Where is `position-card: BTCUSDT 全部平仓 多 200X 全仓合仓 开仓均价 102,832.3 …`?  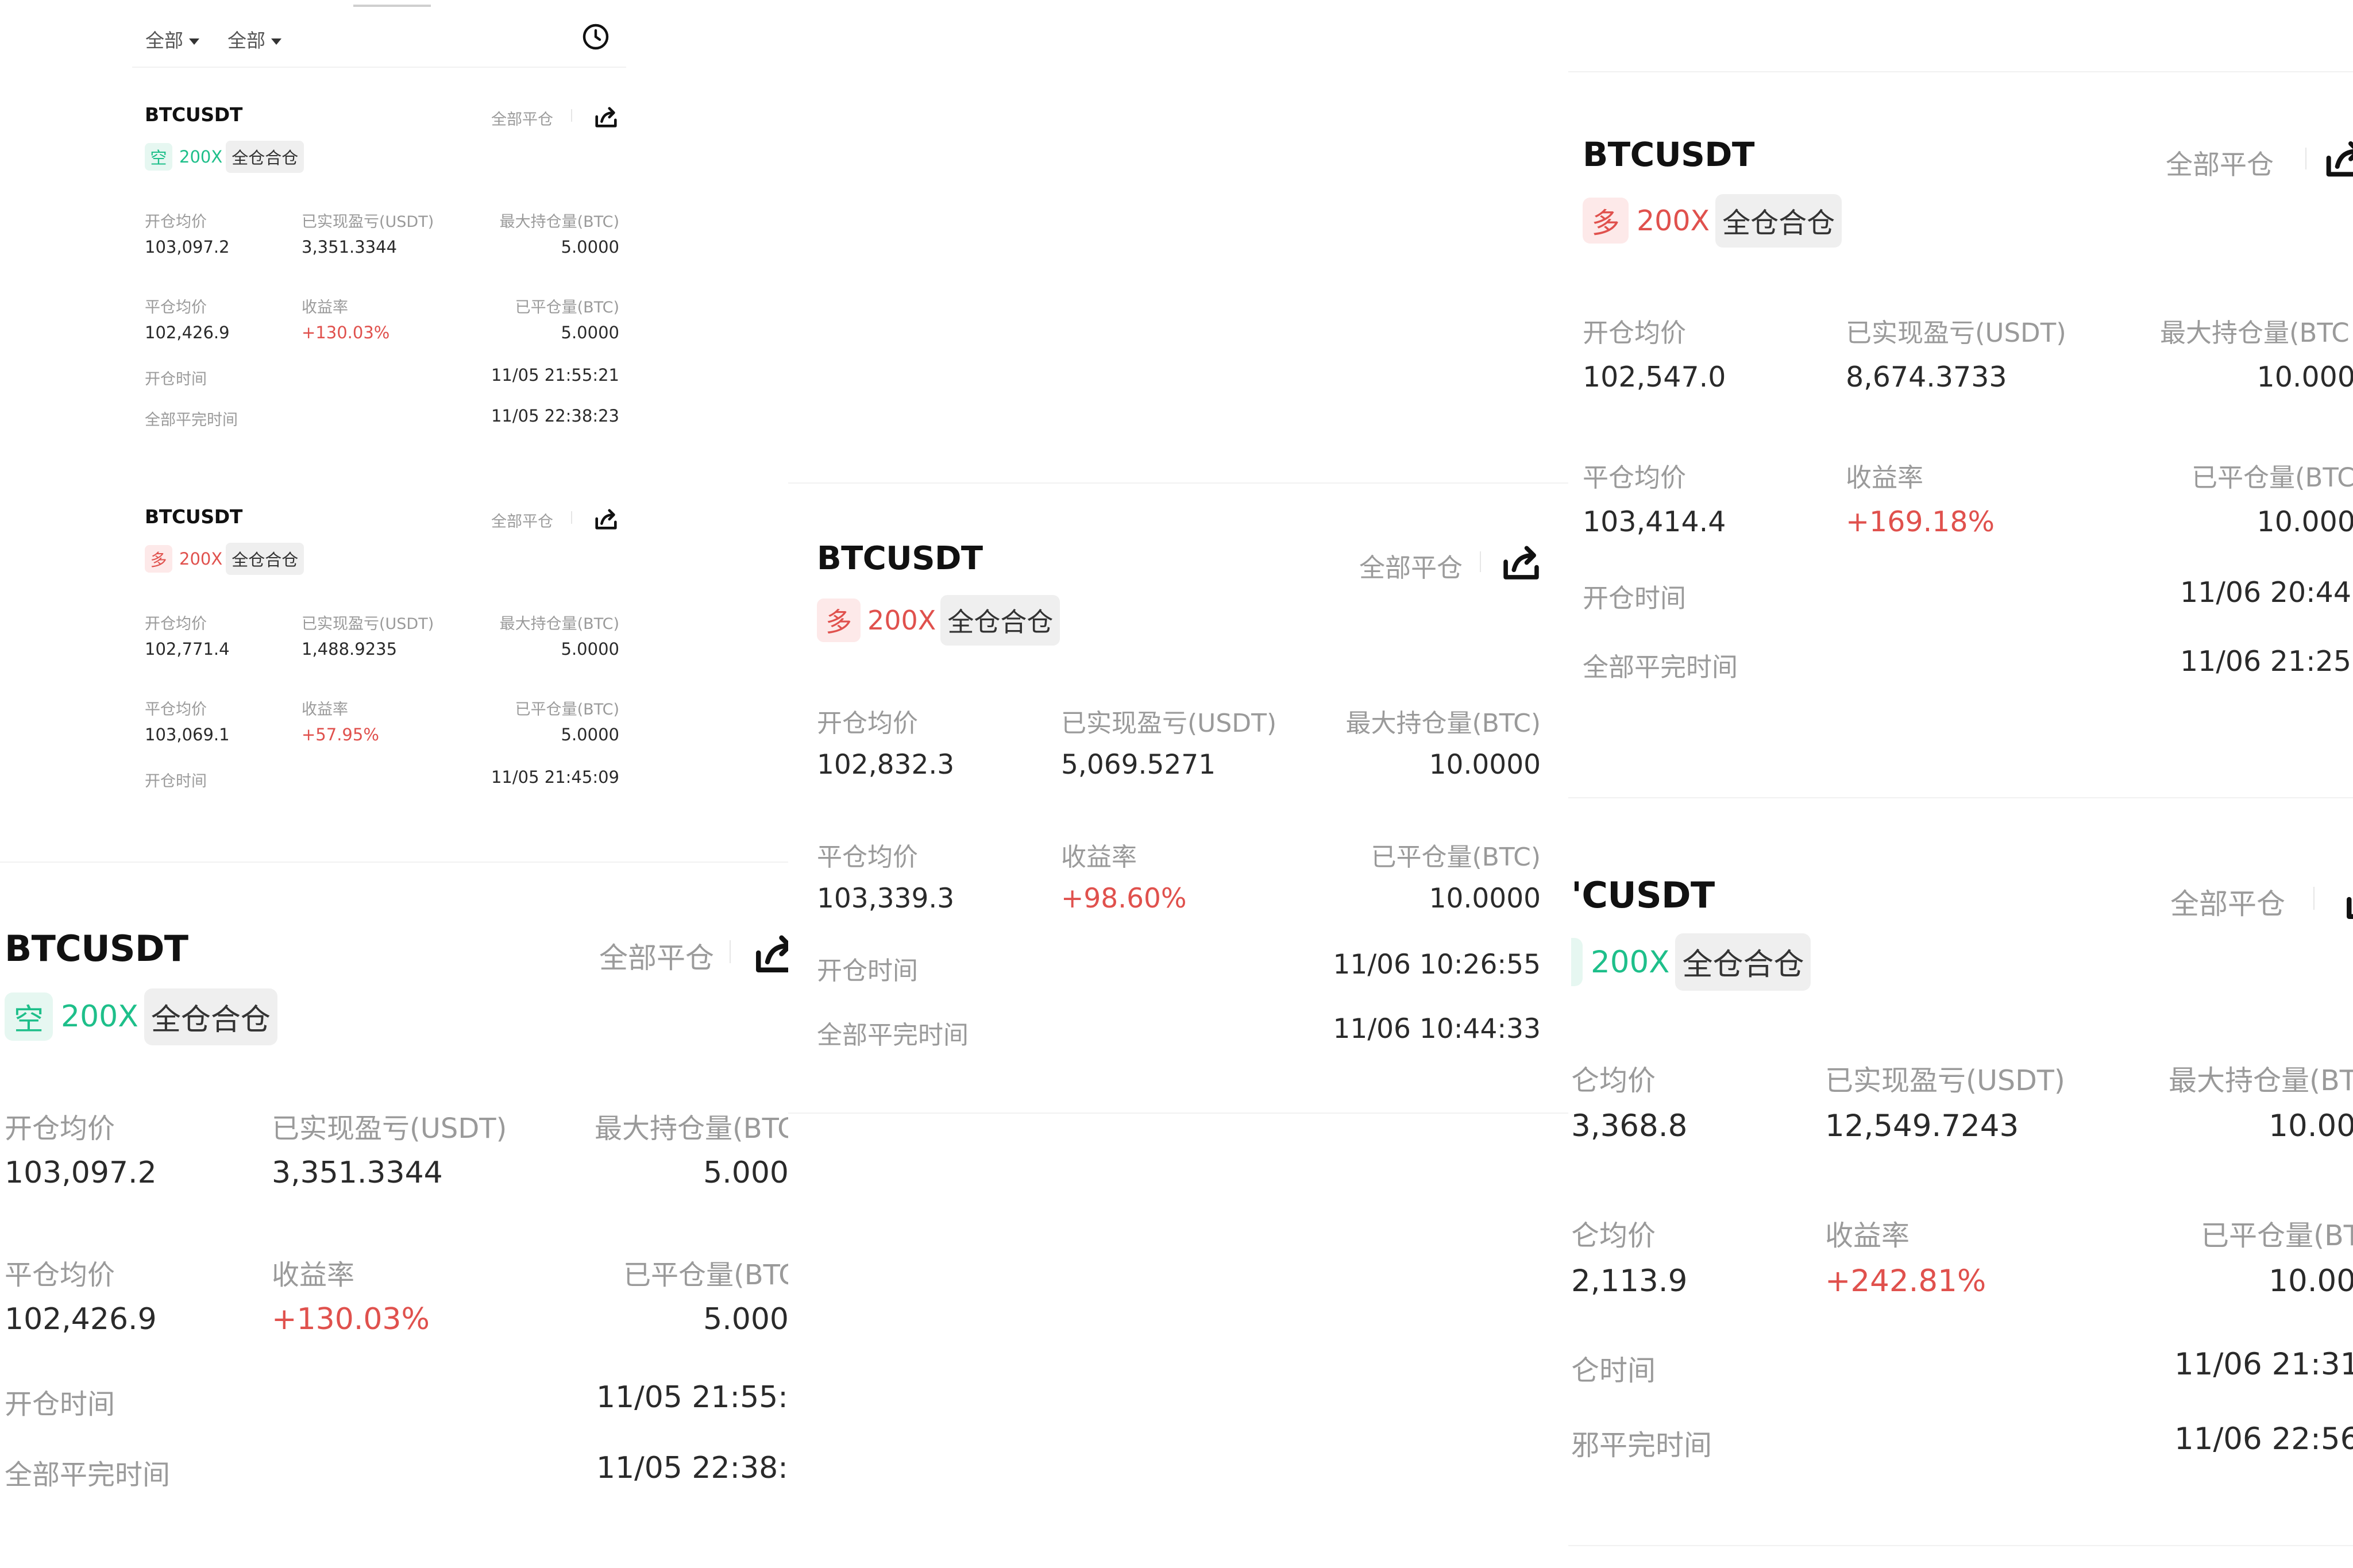
position-card: BTCUSDT 全部平仓 多 200X 全仓合仓 开仓均价 102,832.3 … is located at coordinates (1180, 795).